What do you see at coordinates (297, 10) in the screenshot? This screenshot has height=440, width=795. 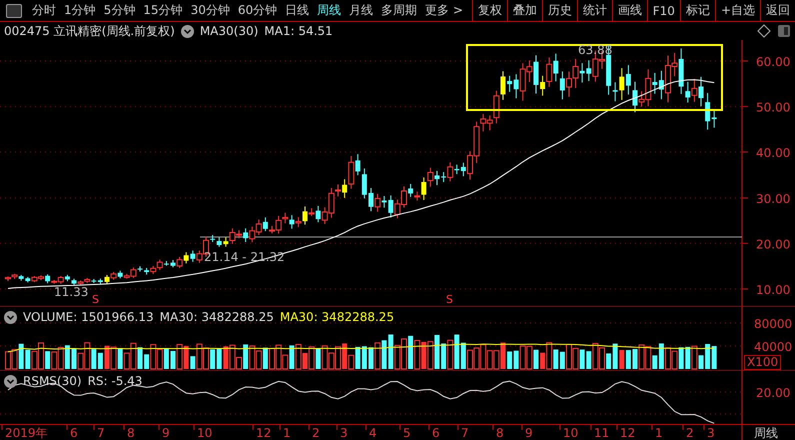 I see `period-tab: 日线` at bounding box center [297, 10].